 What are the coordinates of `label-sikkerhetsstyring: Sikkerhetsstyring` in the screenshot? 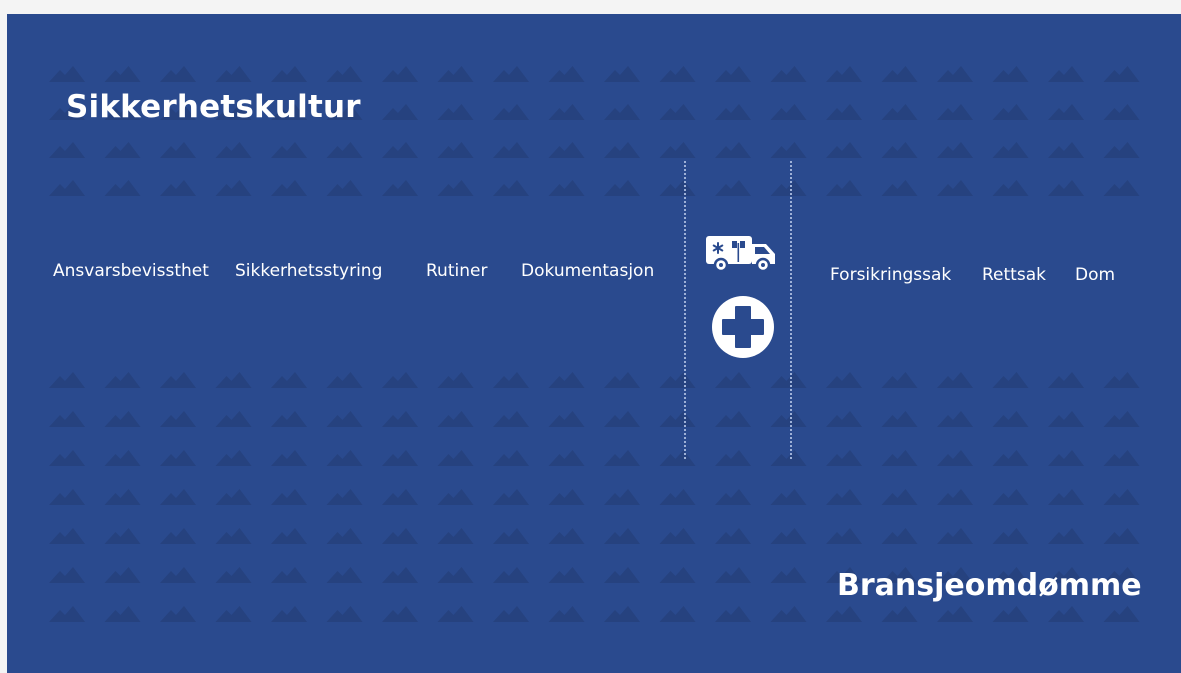 It's located at (309, 271).